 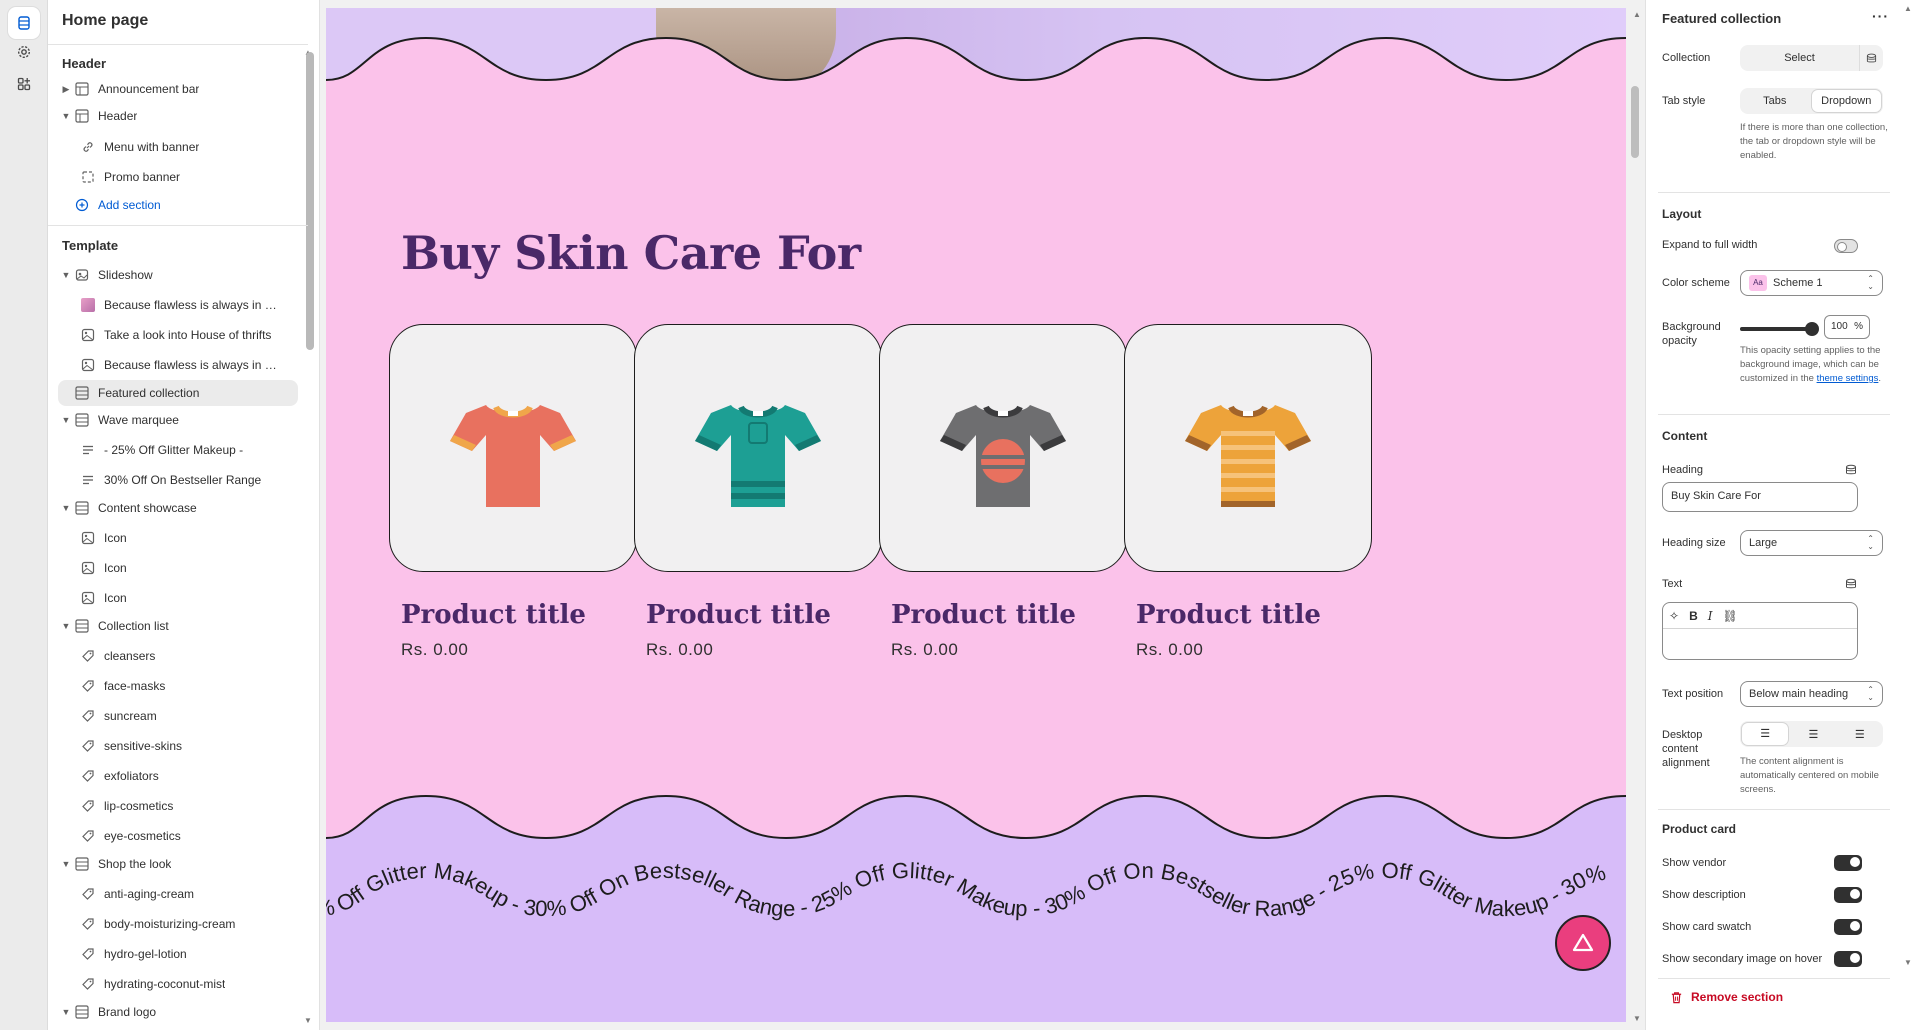 What do you see at coordinates (1765, 734) in the screenshot?
I see `align-left-icon: ☰` at bounding box center [1765, 734].